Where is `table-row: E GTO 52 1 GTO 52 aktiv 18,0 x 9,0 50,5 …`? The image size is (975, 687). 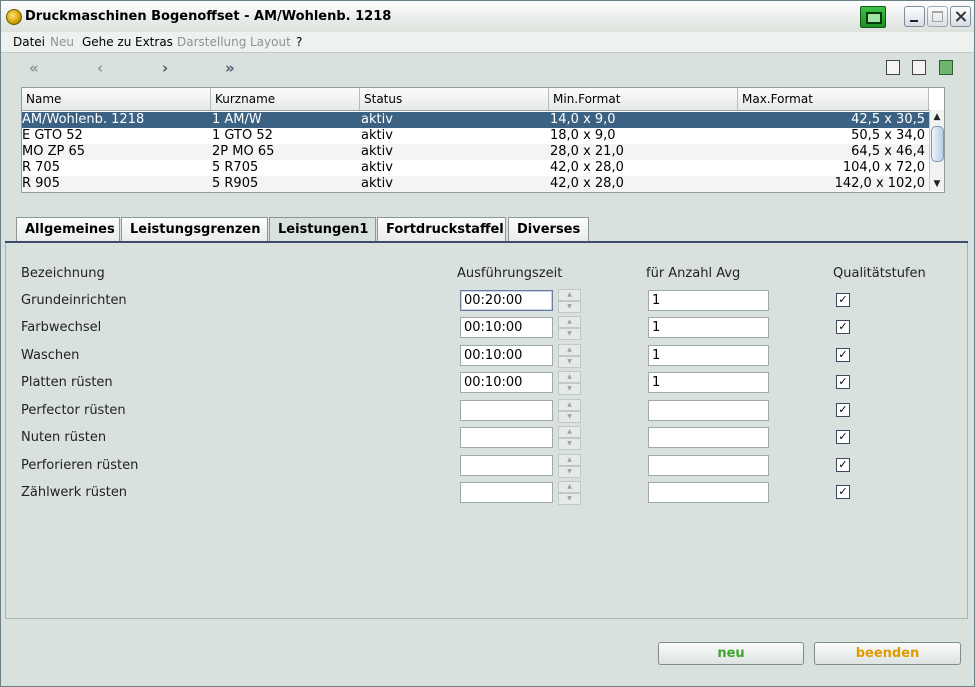
table-row: E GTO 52 1 GTO 52 aktiv 18,0 x 9,0 50,5 … is located at coordinates (475, 136).